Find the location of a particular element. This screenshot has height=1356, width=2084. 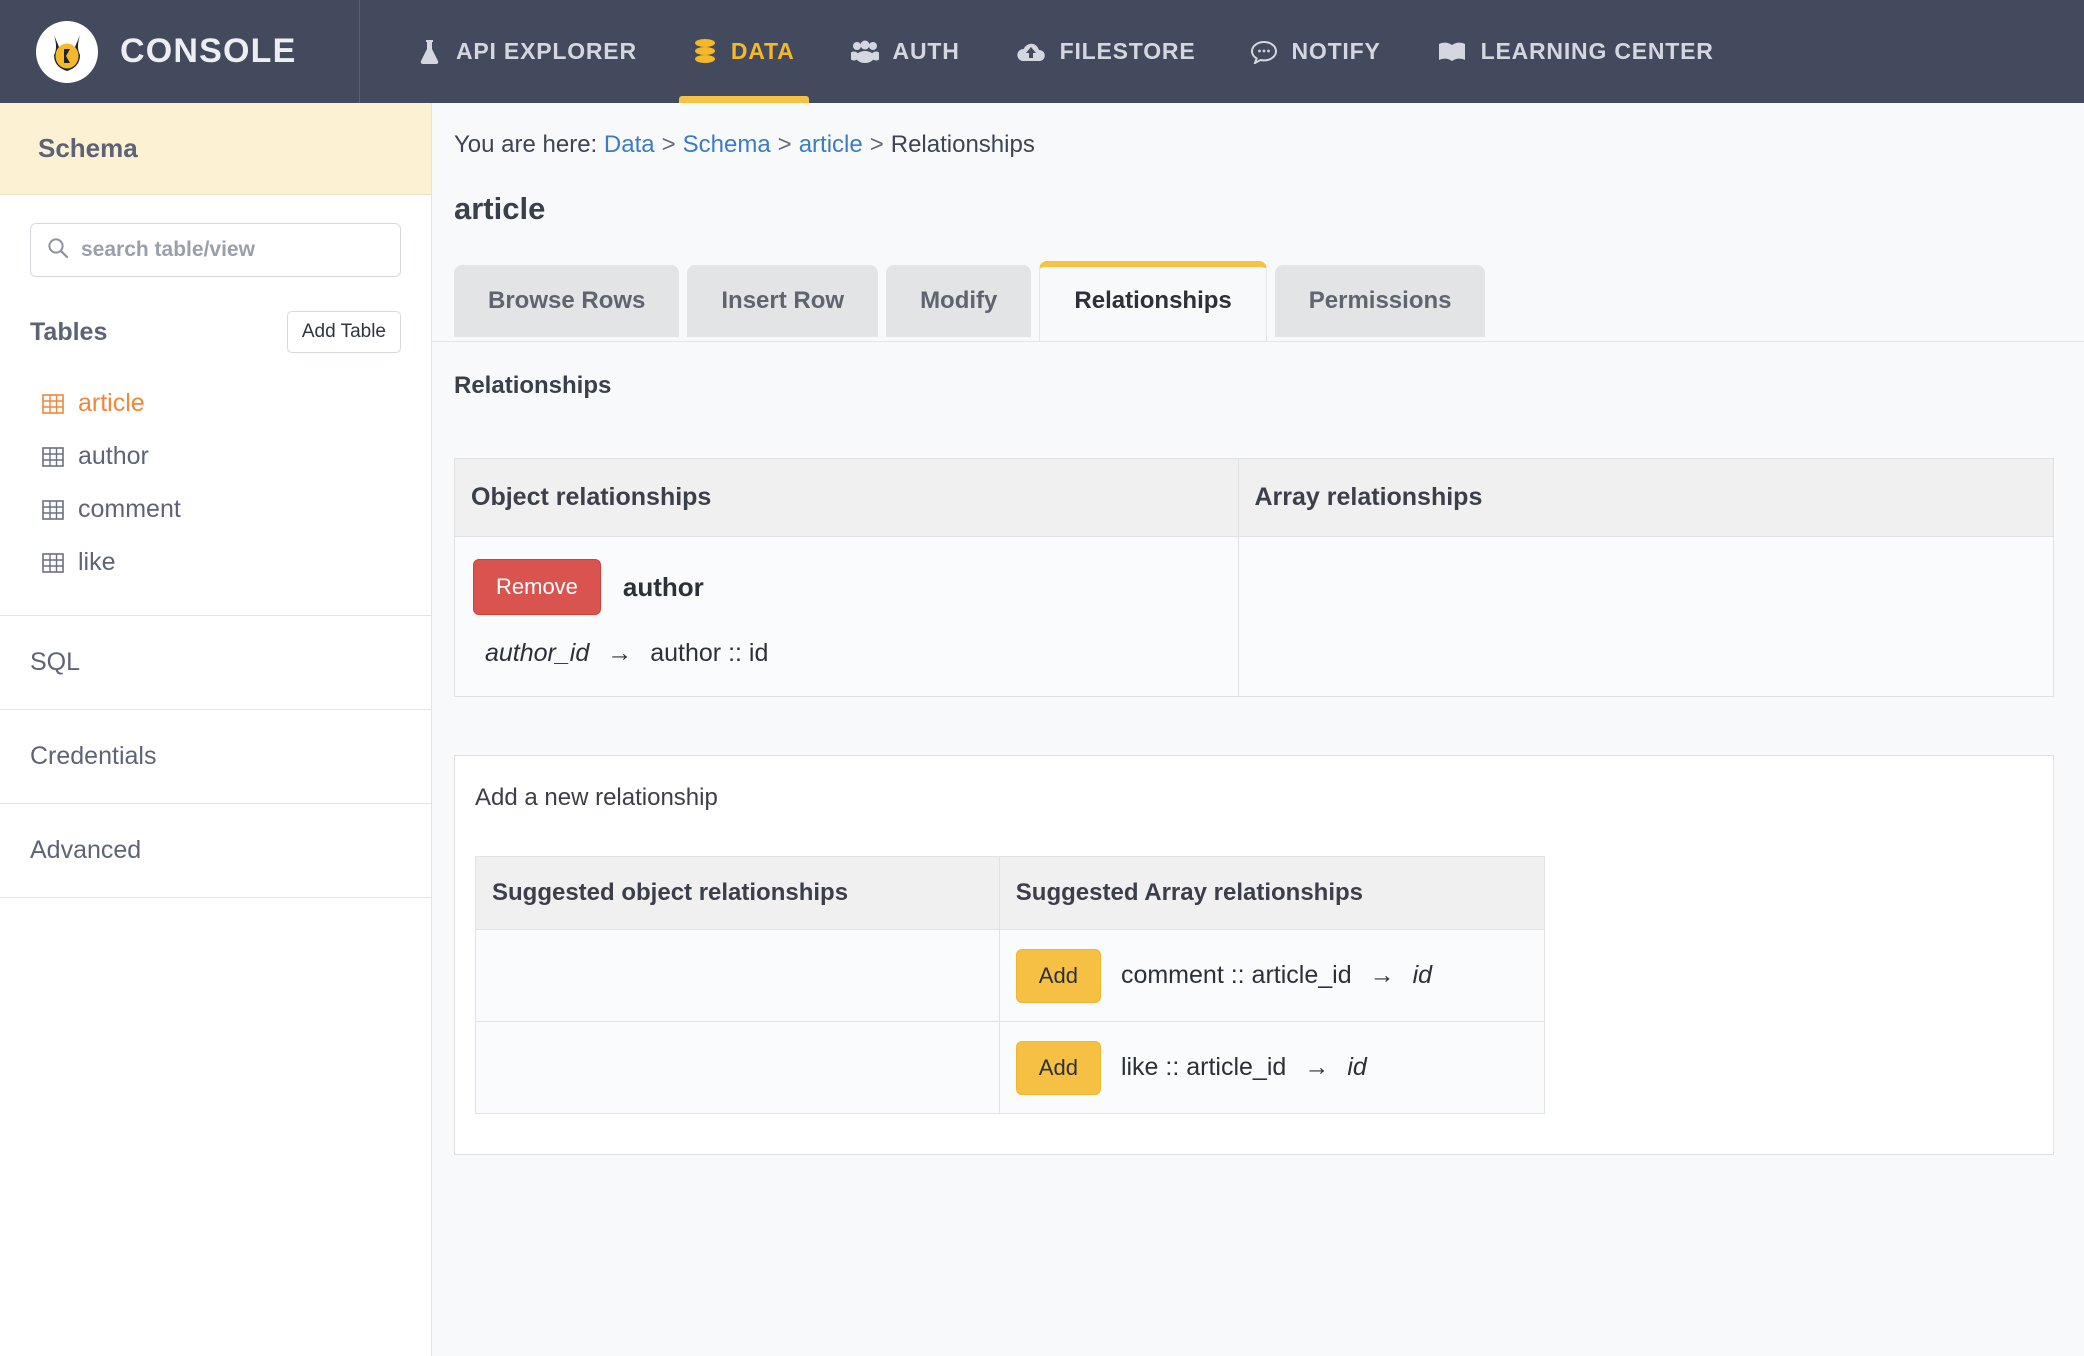

nav-item-learning-center: LEARNING CENTER is located at coordinates (1575, 51).